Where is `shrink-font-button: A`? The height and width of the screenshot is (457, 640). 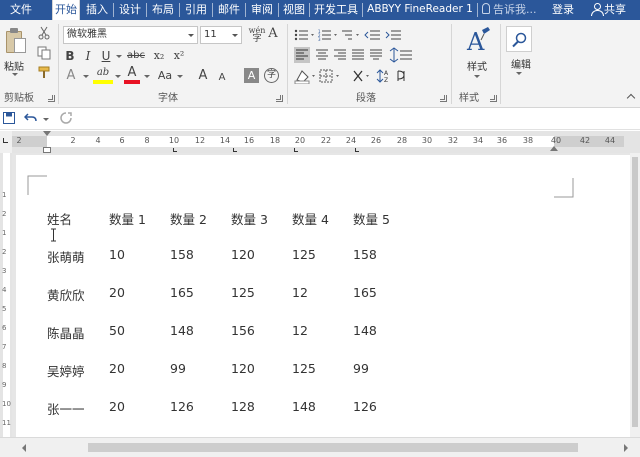 shrink-font-button: A is located at coordinates (222, 79).